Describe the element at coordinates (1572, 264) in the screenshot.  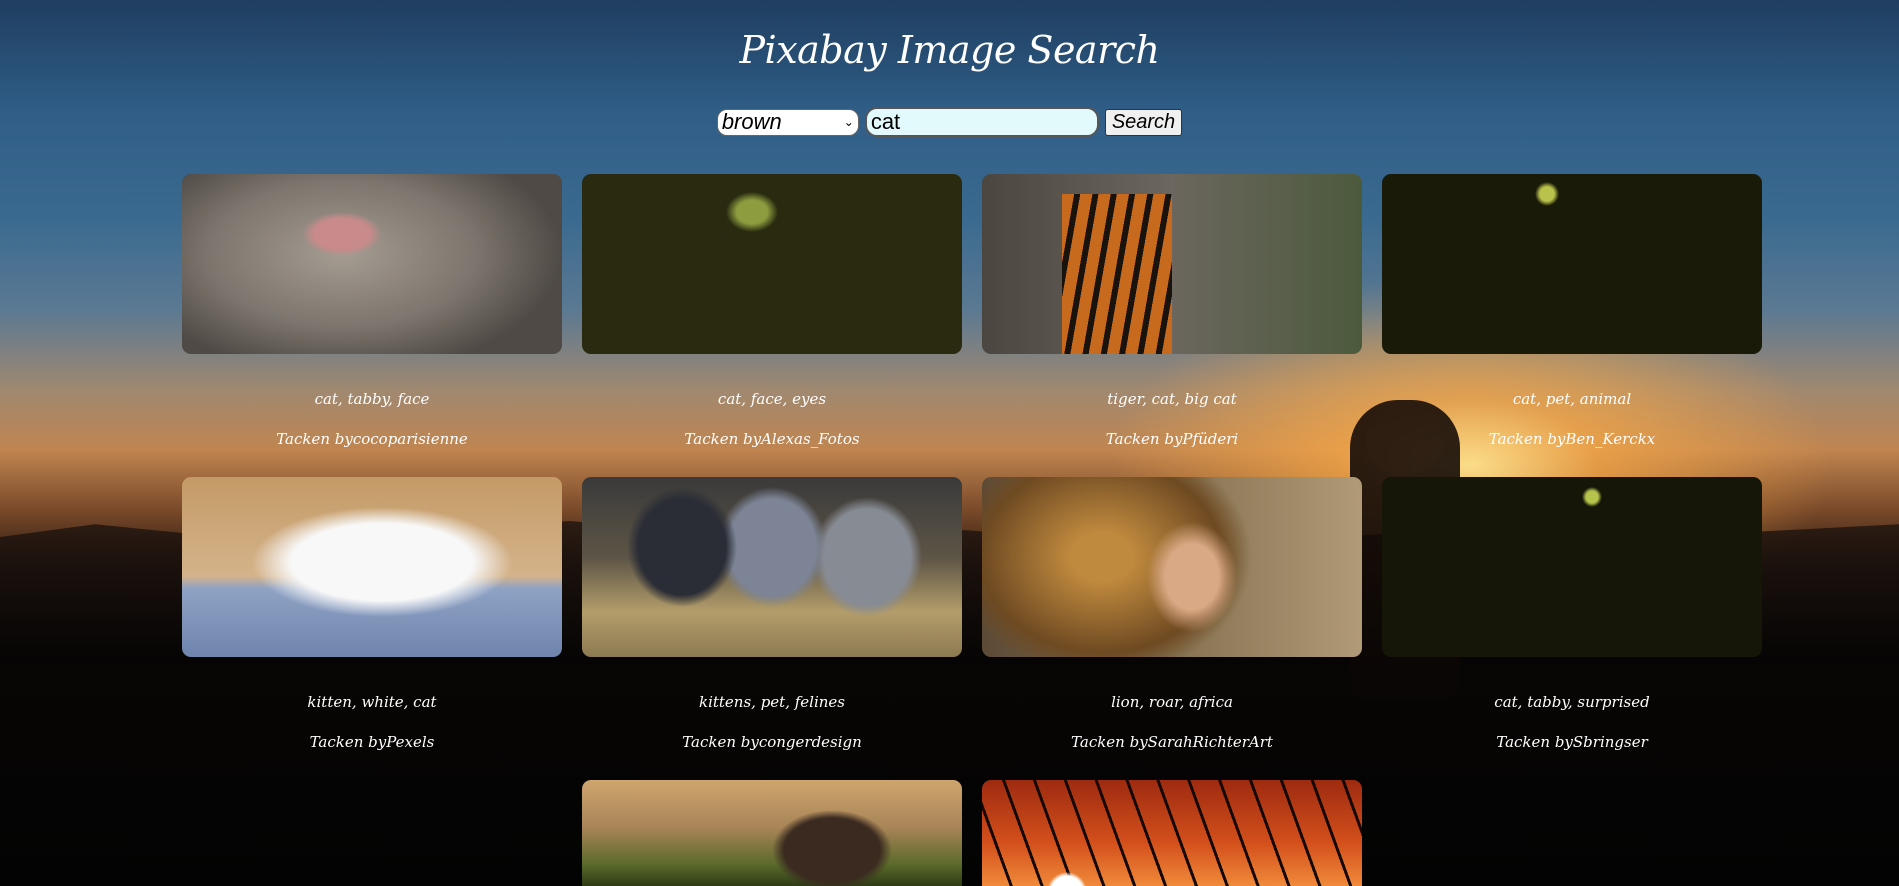
I see `result-image-cat-portrait` at that location.